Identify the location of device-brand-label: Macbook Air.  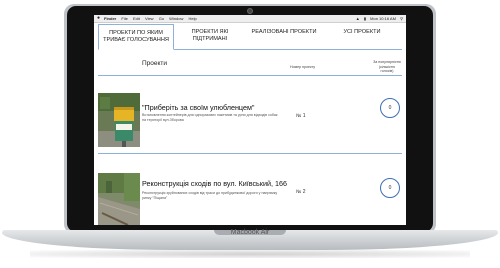
(250, 232).